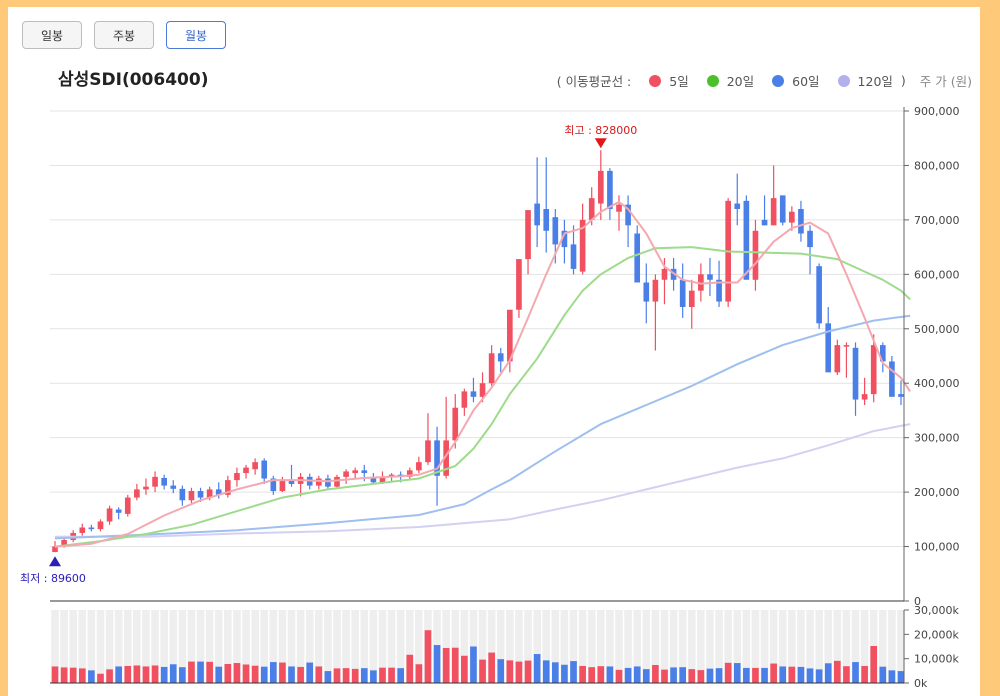 The height and width of the screenshot is (696, 1000). I want to click on price-tick-label: 300,000, so click(937, 438).